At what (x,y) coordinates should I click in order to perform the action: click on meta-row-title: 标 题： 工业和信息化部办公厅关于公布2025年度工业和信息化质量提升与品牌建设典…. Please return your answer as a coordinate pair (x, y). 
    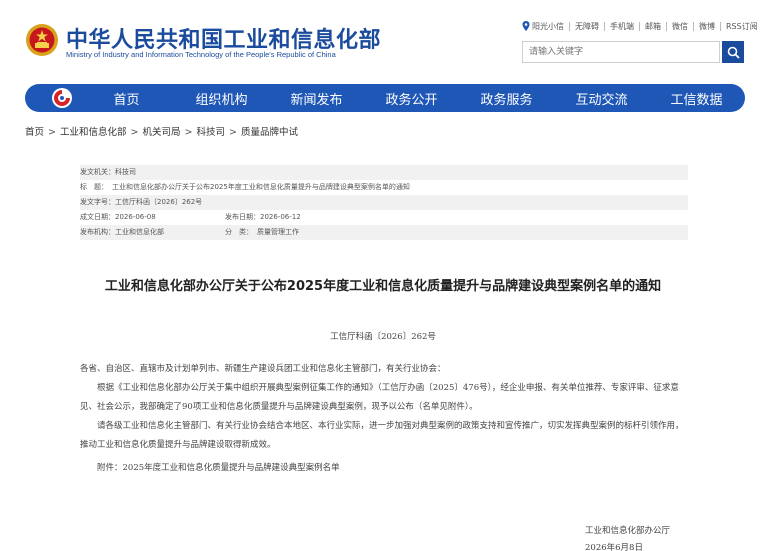
    Looking at the image, I should click on (384, 187).